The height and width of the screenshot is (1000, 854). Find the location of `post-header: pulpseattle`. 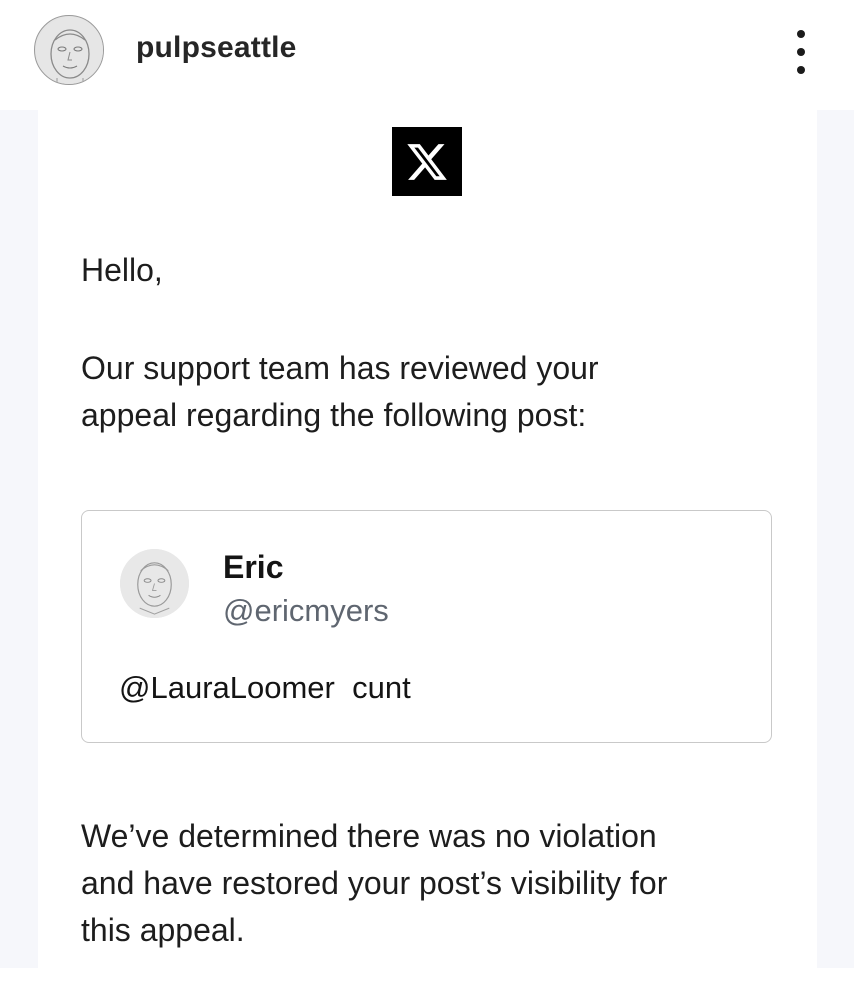

post-header: pulpseattle is located at coordinates (427, 55).